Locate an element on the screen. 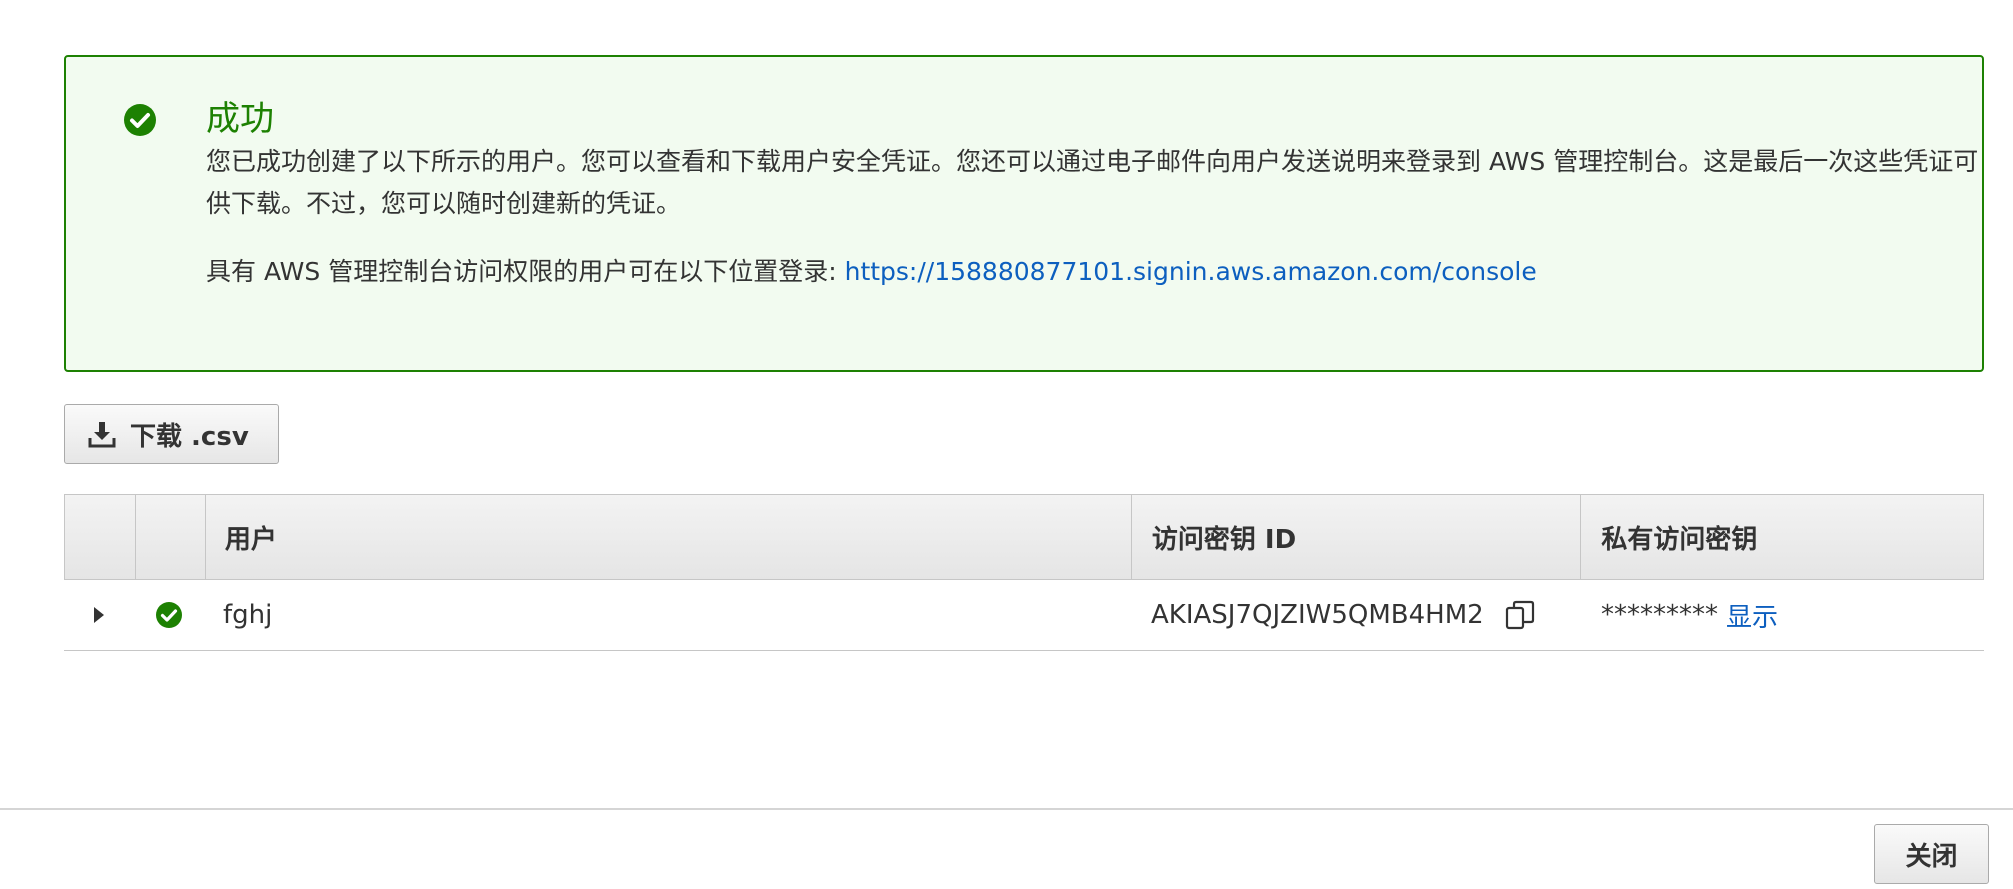 This screenshot has height=889, width=2013. expand-cell is located at coordinates (99, 615).